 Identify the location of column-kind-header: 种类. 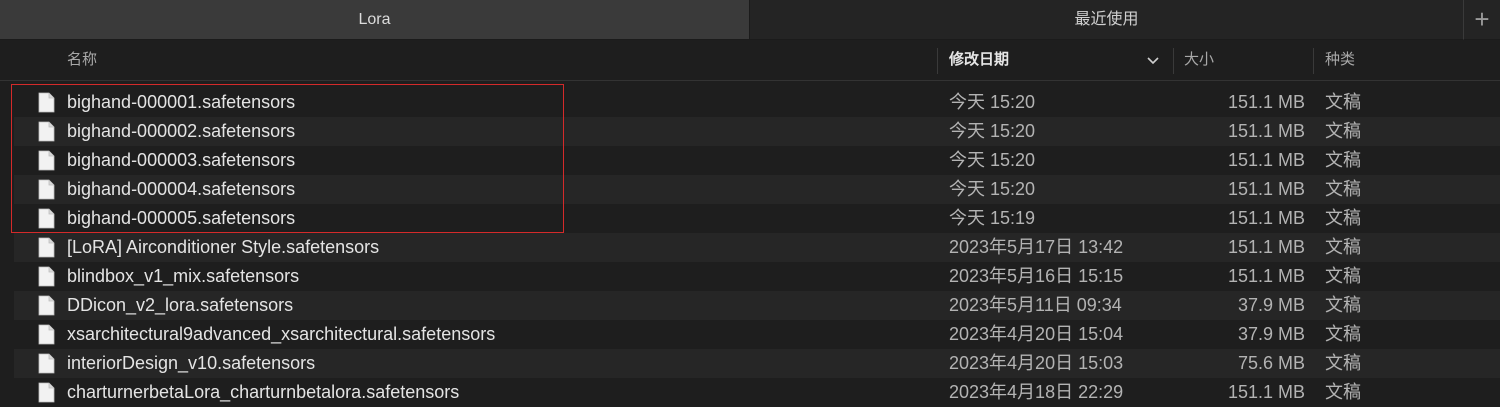
(1340, 60).